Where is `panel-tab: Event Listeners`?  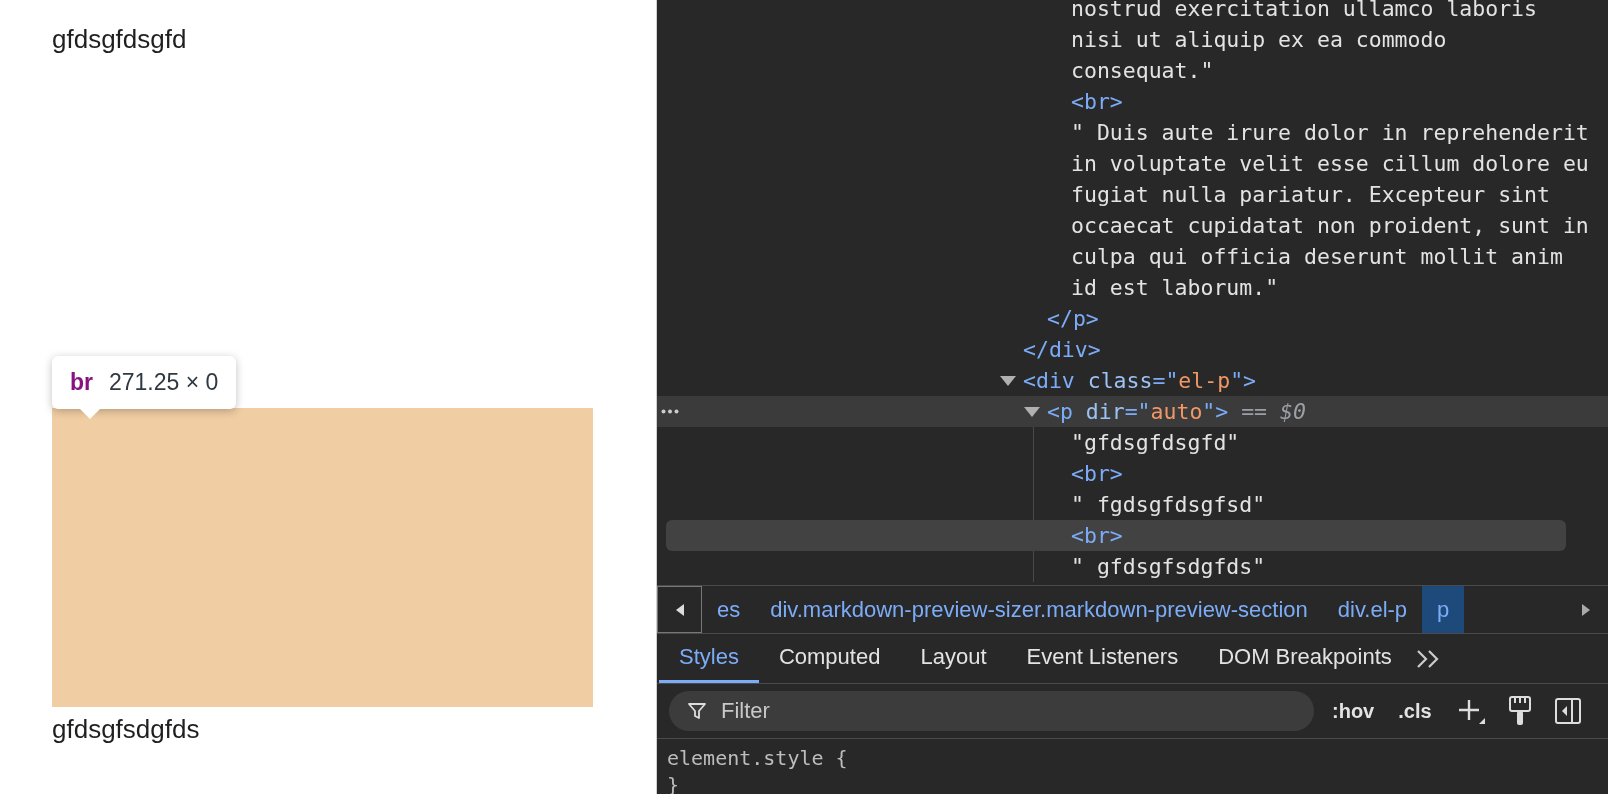
panel-tab: Event Listeners is located at coordinates (1102, 658).